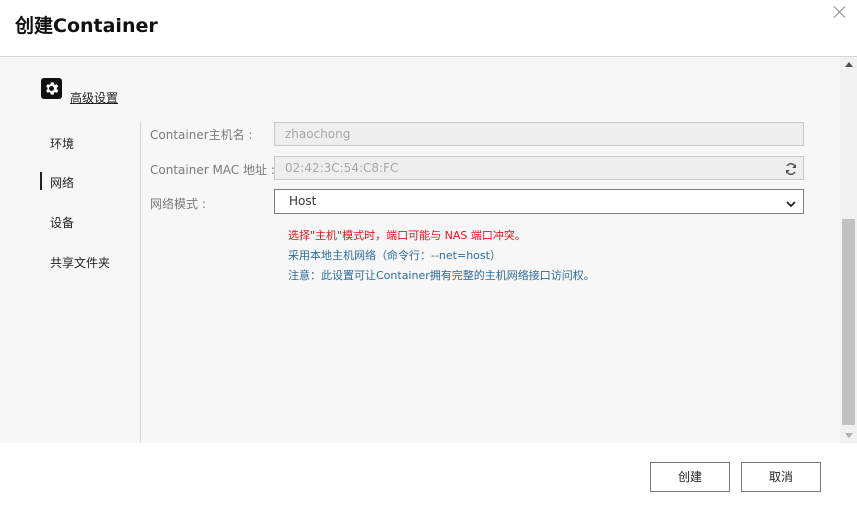  I want to click on scroll-up-arrow-icon, so click(849, 64).